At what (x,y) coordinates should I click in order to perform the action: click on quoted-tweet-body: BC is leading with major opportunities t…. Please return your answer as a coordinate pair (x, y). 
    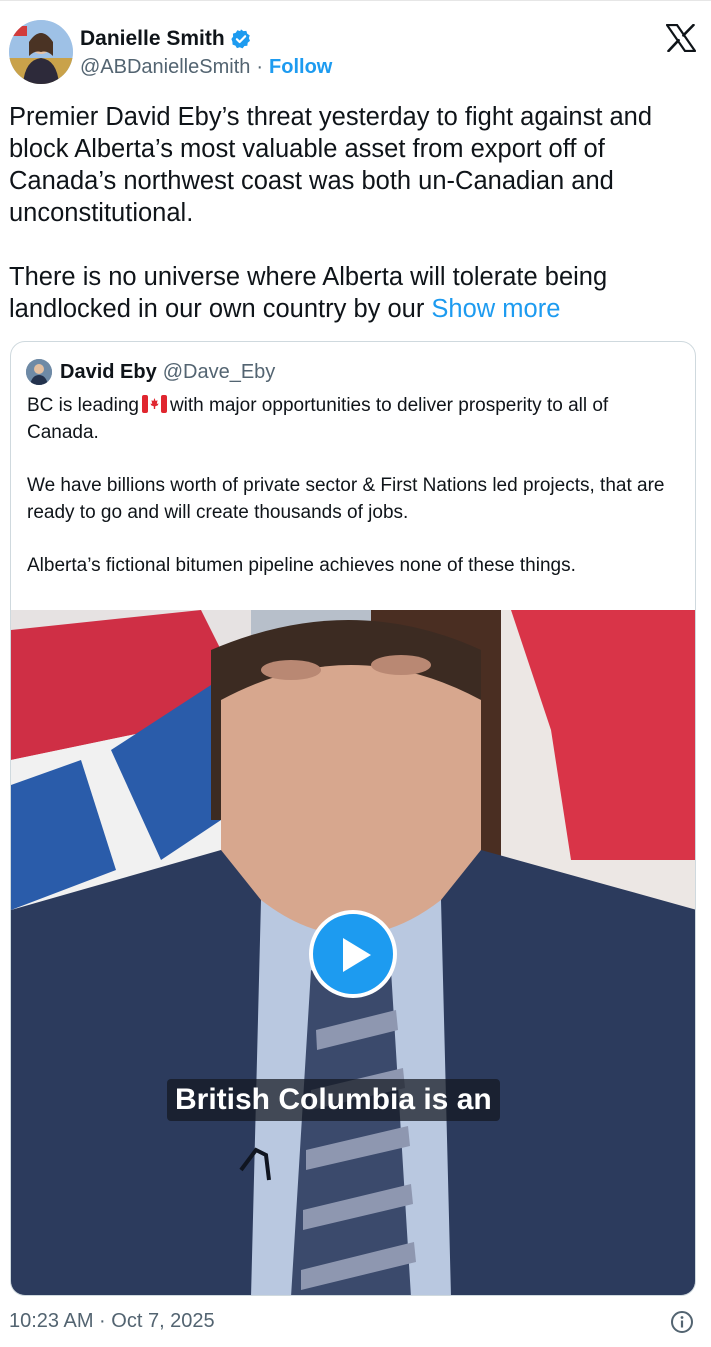
    Looking at the image, I should click on (352, 485).